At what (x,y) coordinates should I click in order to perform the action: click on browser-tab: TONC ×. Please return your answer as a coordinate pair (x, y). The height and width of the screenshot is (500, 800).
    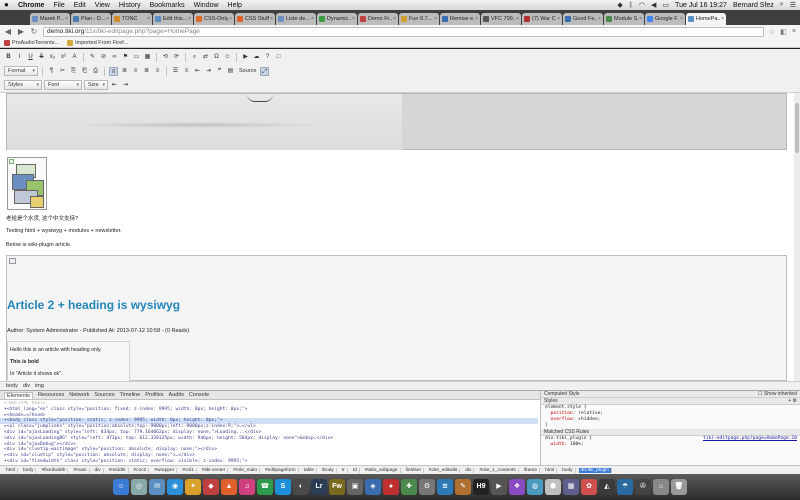
    Looking at the image, I should click on (132, 19).